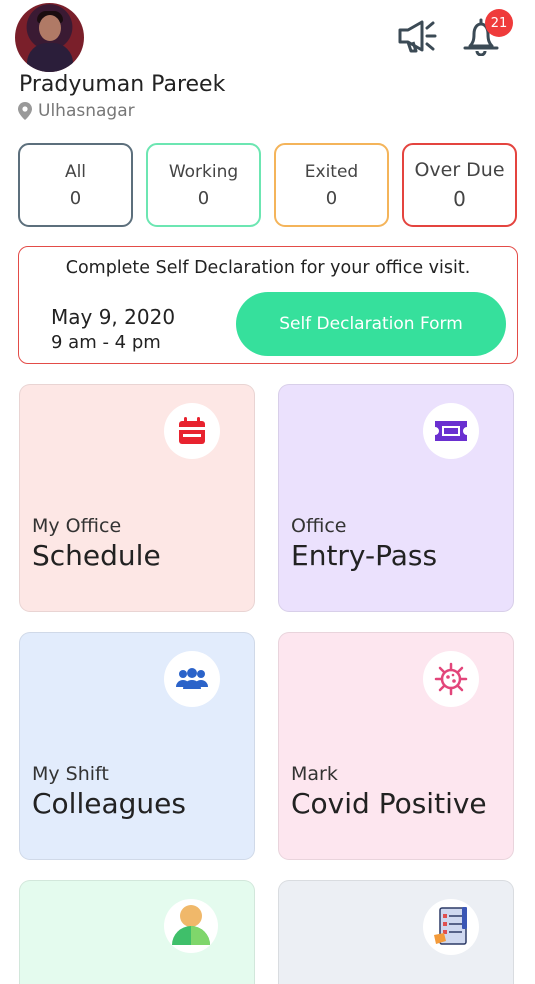 The width and height of the screenshot is (535, 984). What do you see at coordinates (499, 23) in the screenshot?
I see `notification-badge: 21` at bounding box center [499, 23].